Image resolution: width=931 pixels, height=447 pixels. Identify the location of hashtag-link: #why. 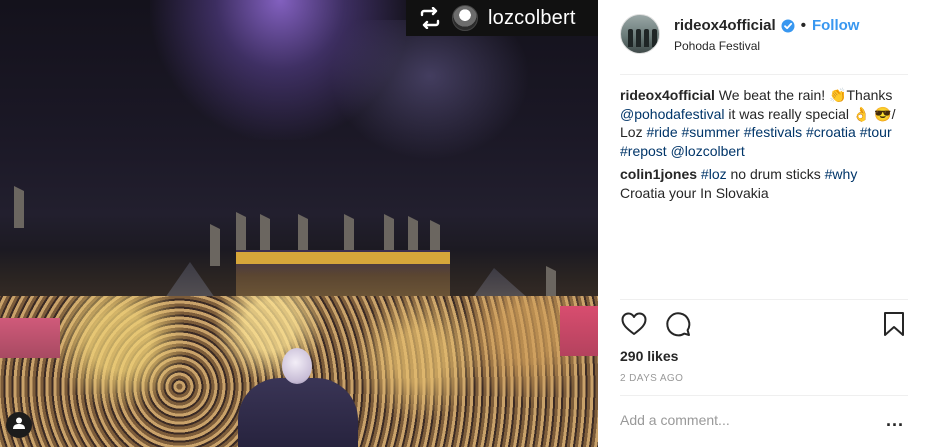
(841, 174).